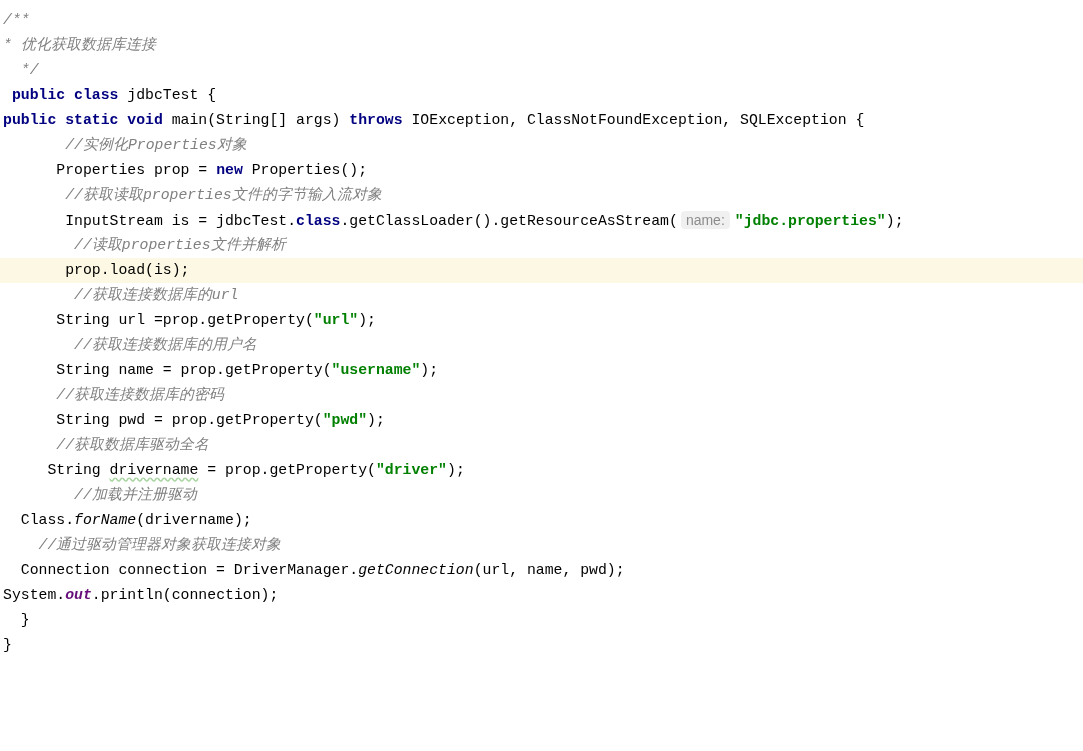 The image size is (1083, 751). What do you see at coordinates (189, 570) in the screenshot?
I see `code-text: Connection connection = DriverManager.` at bounding box center [189, 570].